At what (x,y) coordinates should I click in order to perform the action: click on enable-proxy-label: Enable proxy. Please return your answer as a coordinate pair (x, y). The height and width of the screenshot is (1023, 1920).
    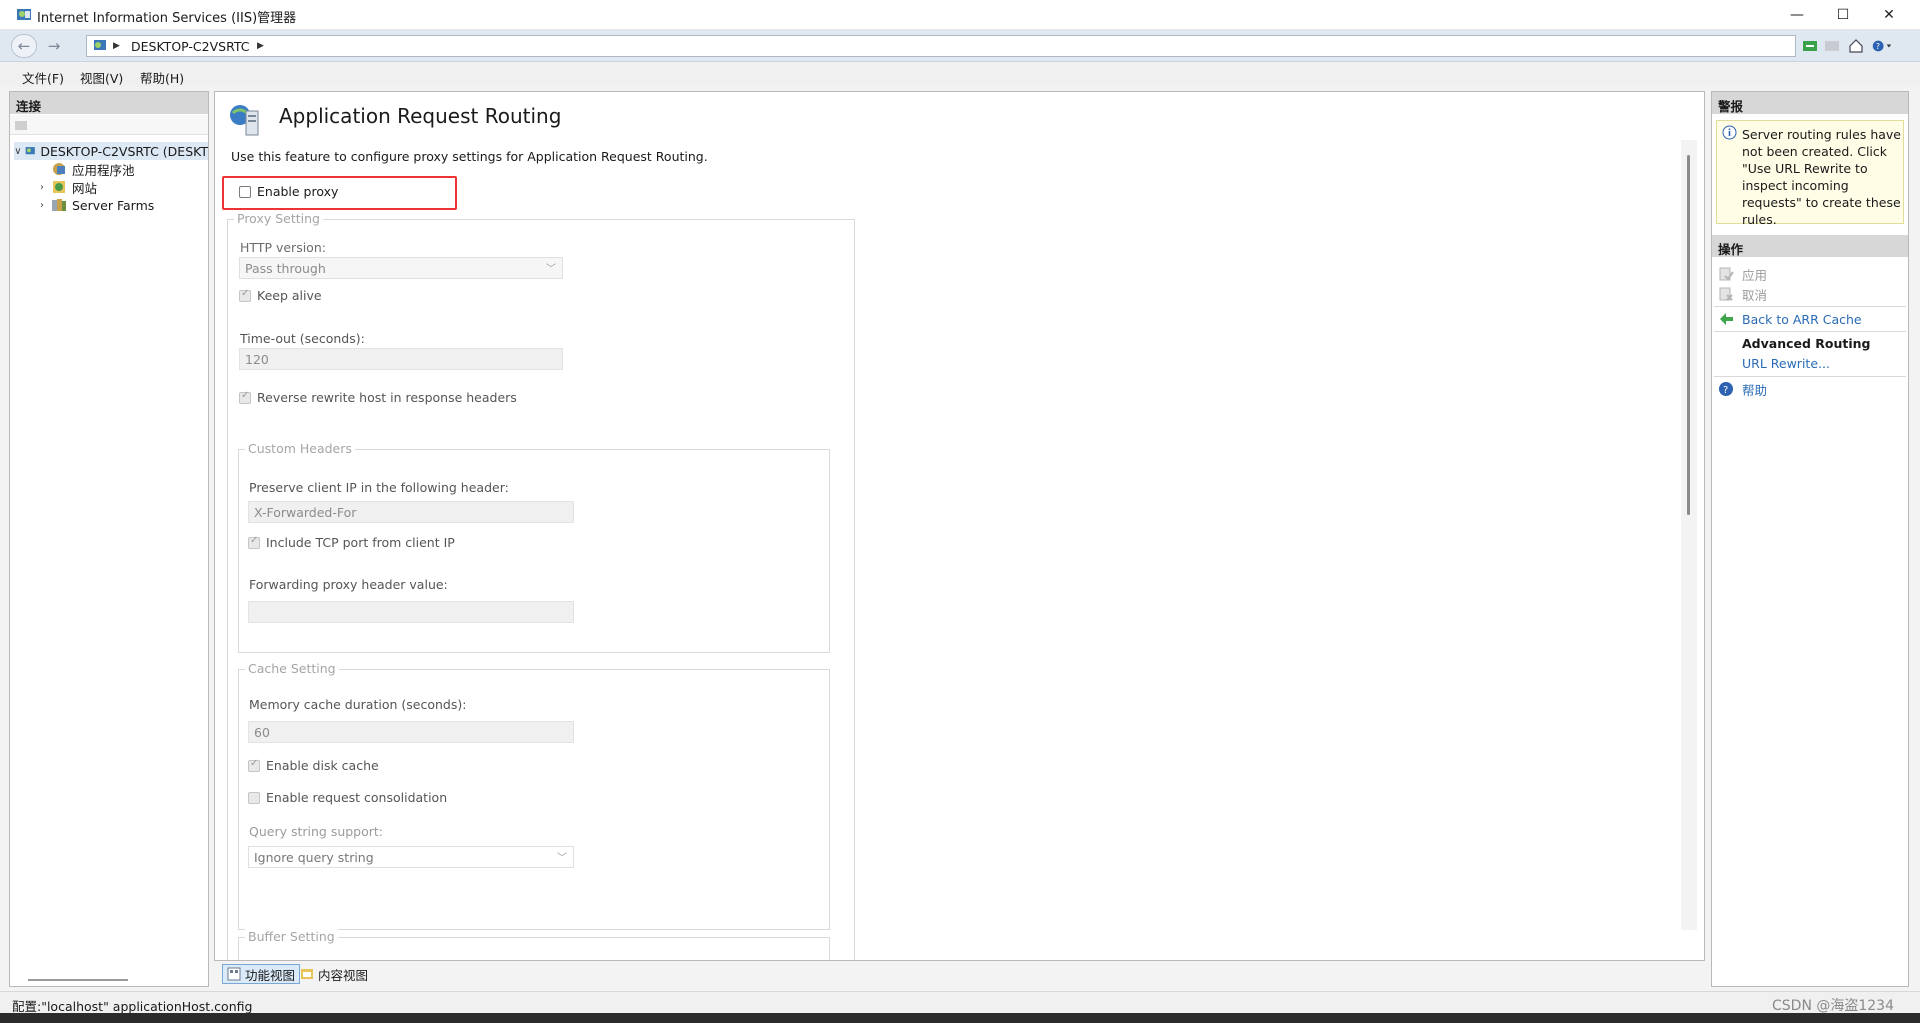
    Looking at the image, I should click on (298, 191).